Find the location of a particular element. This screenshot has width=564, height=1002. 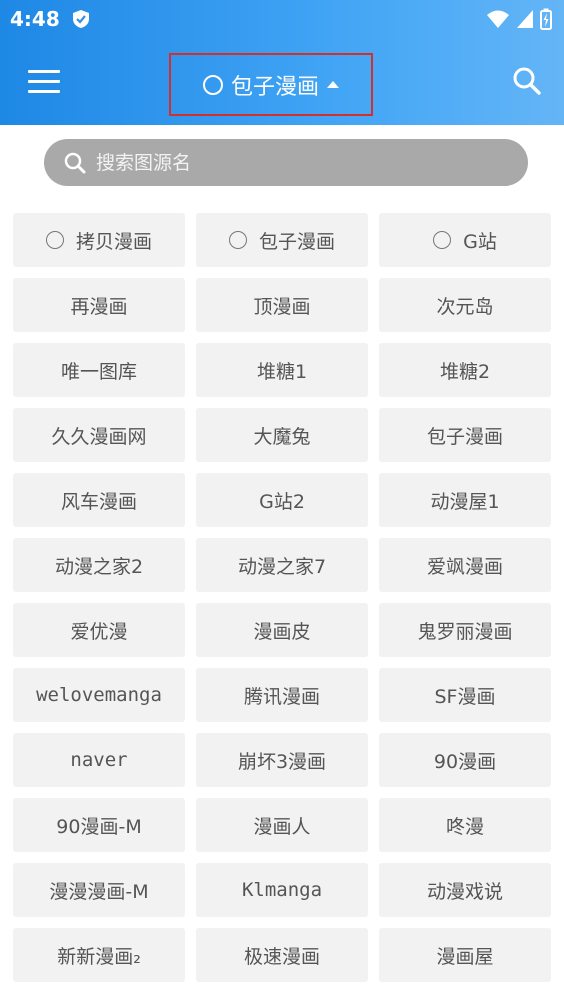

status-time: 4:48 is located at coordinates (35, 19).